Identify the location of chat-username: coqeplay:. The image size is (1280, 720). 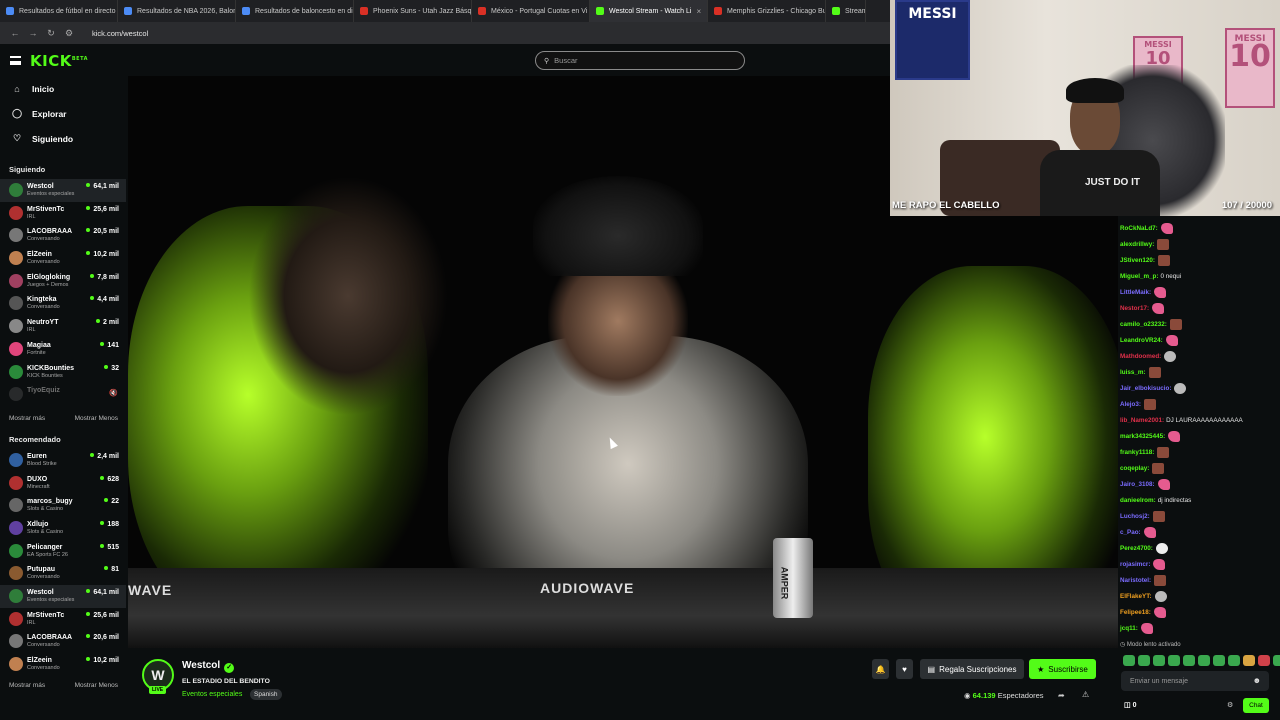
(1134, 468).